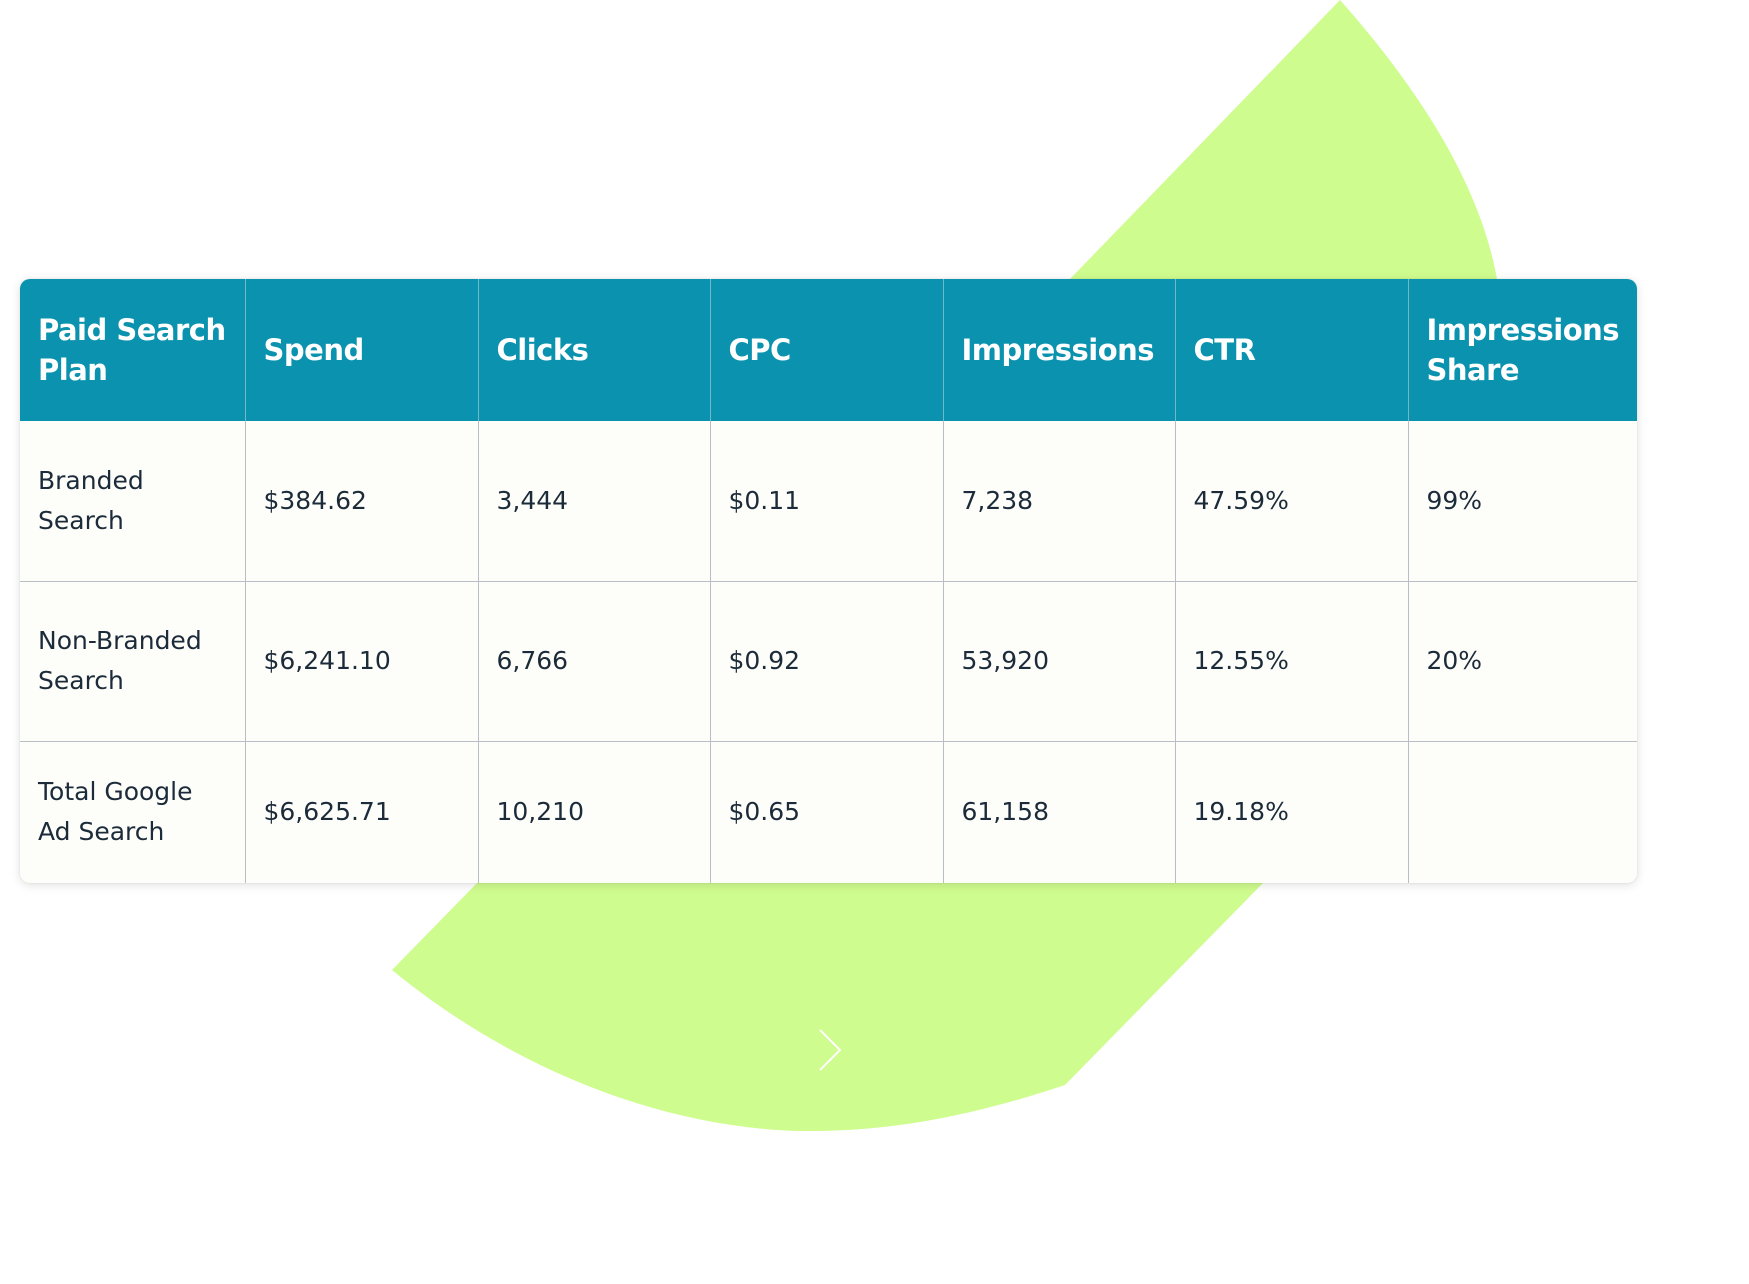  I want to click on cell-impressions-share, so click(1522, 812).